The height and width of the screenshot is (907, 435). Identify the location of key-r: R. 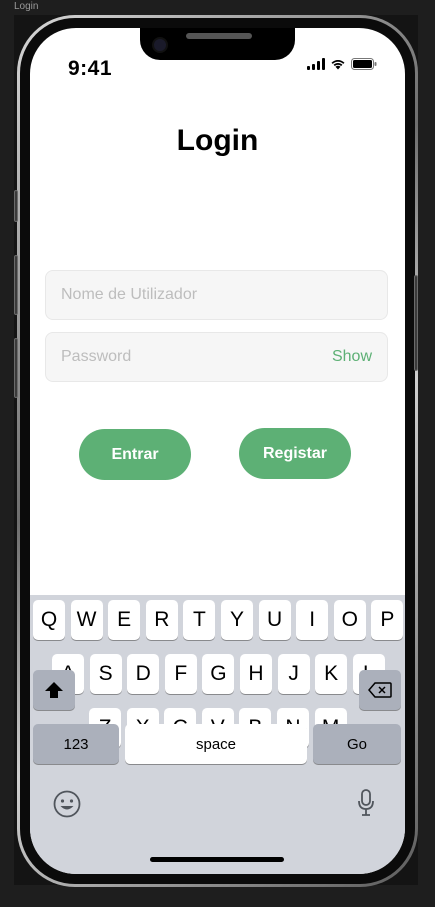
(161, 620).